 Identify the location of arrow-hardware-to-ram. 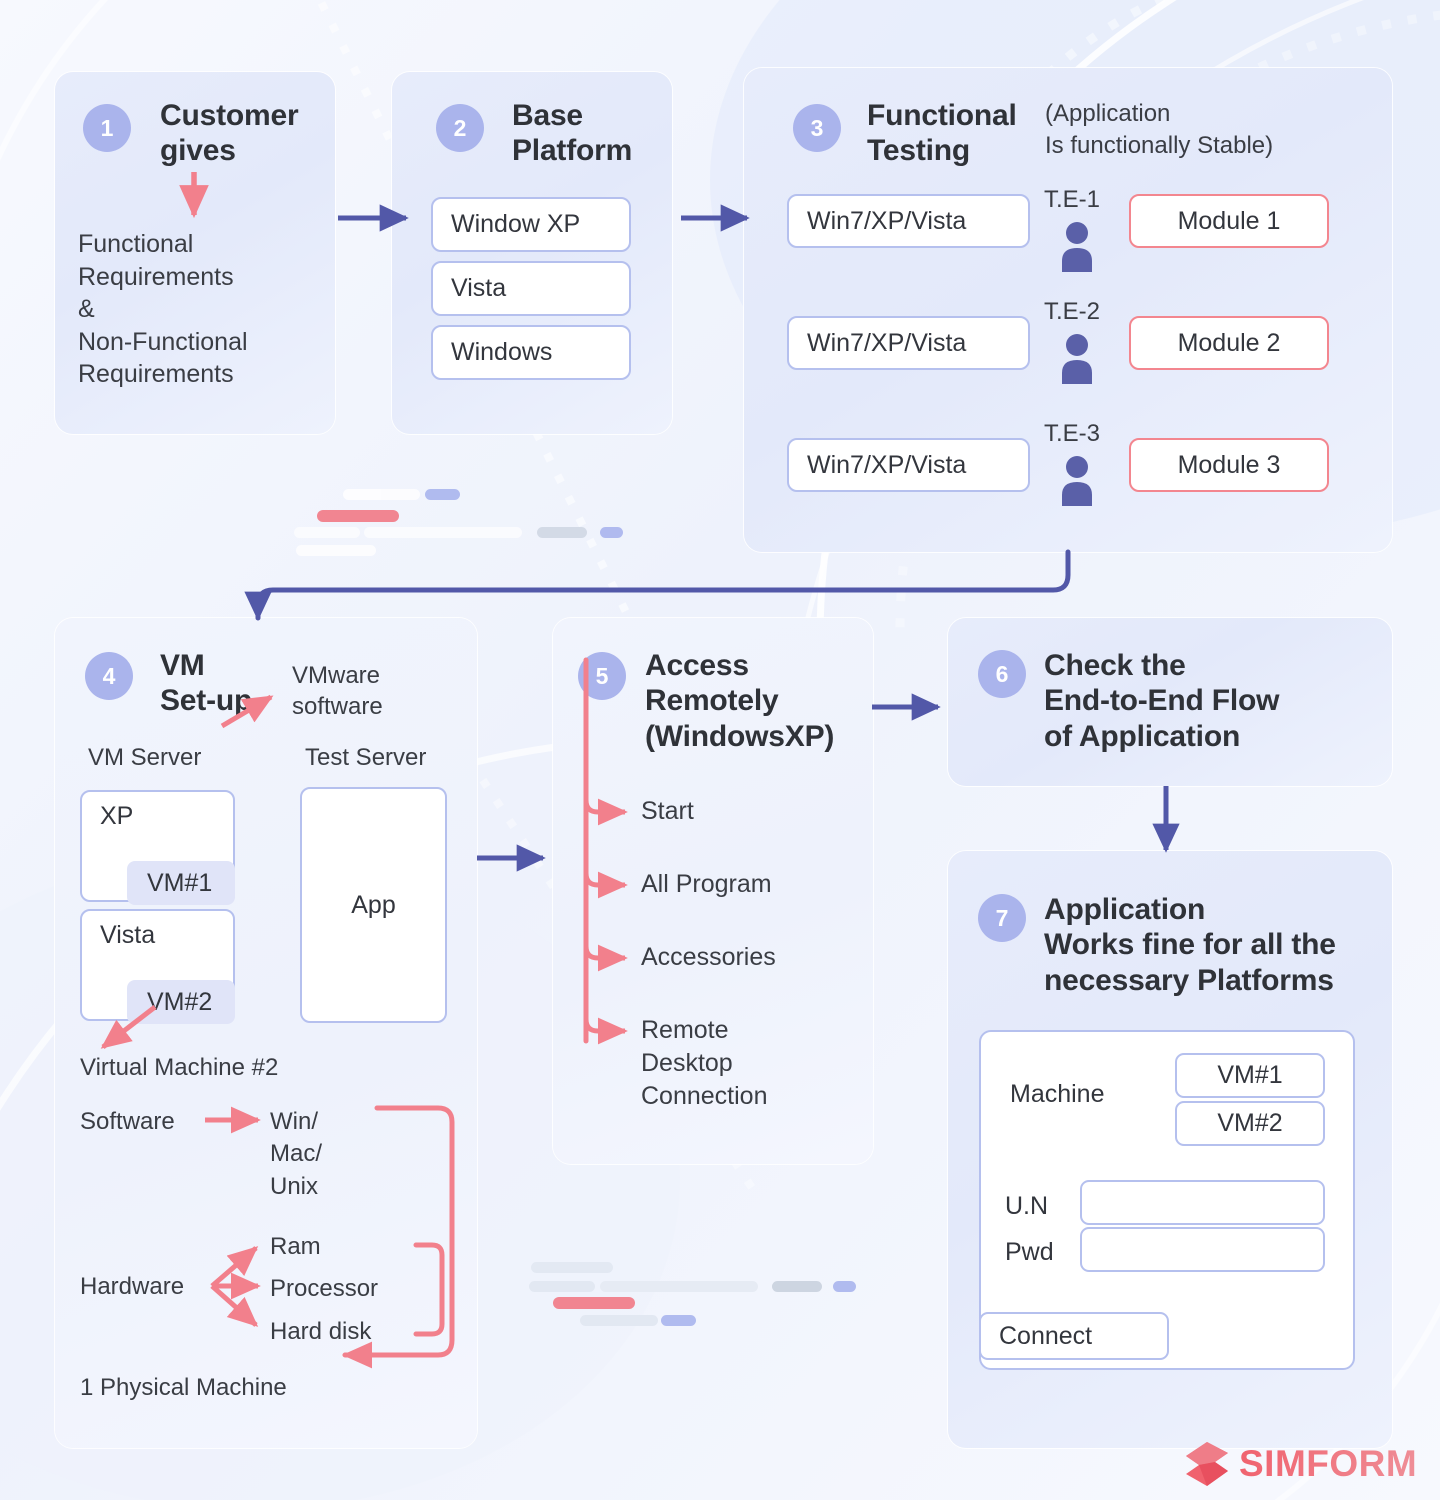
(234, 1267).